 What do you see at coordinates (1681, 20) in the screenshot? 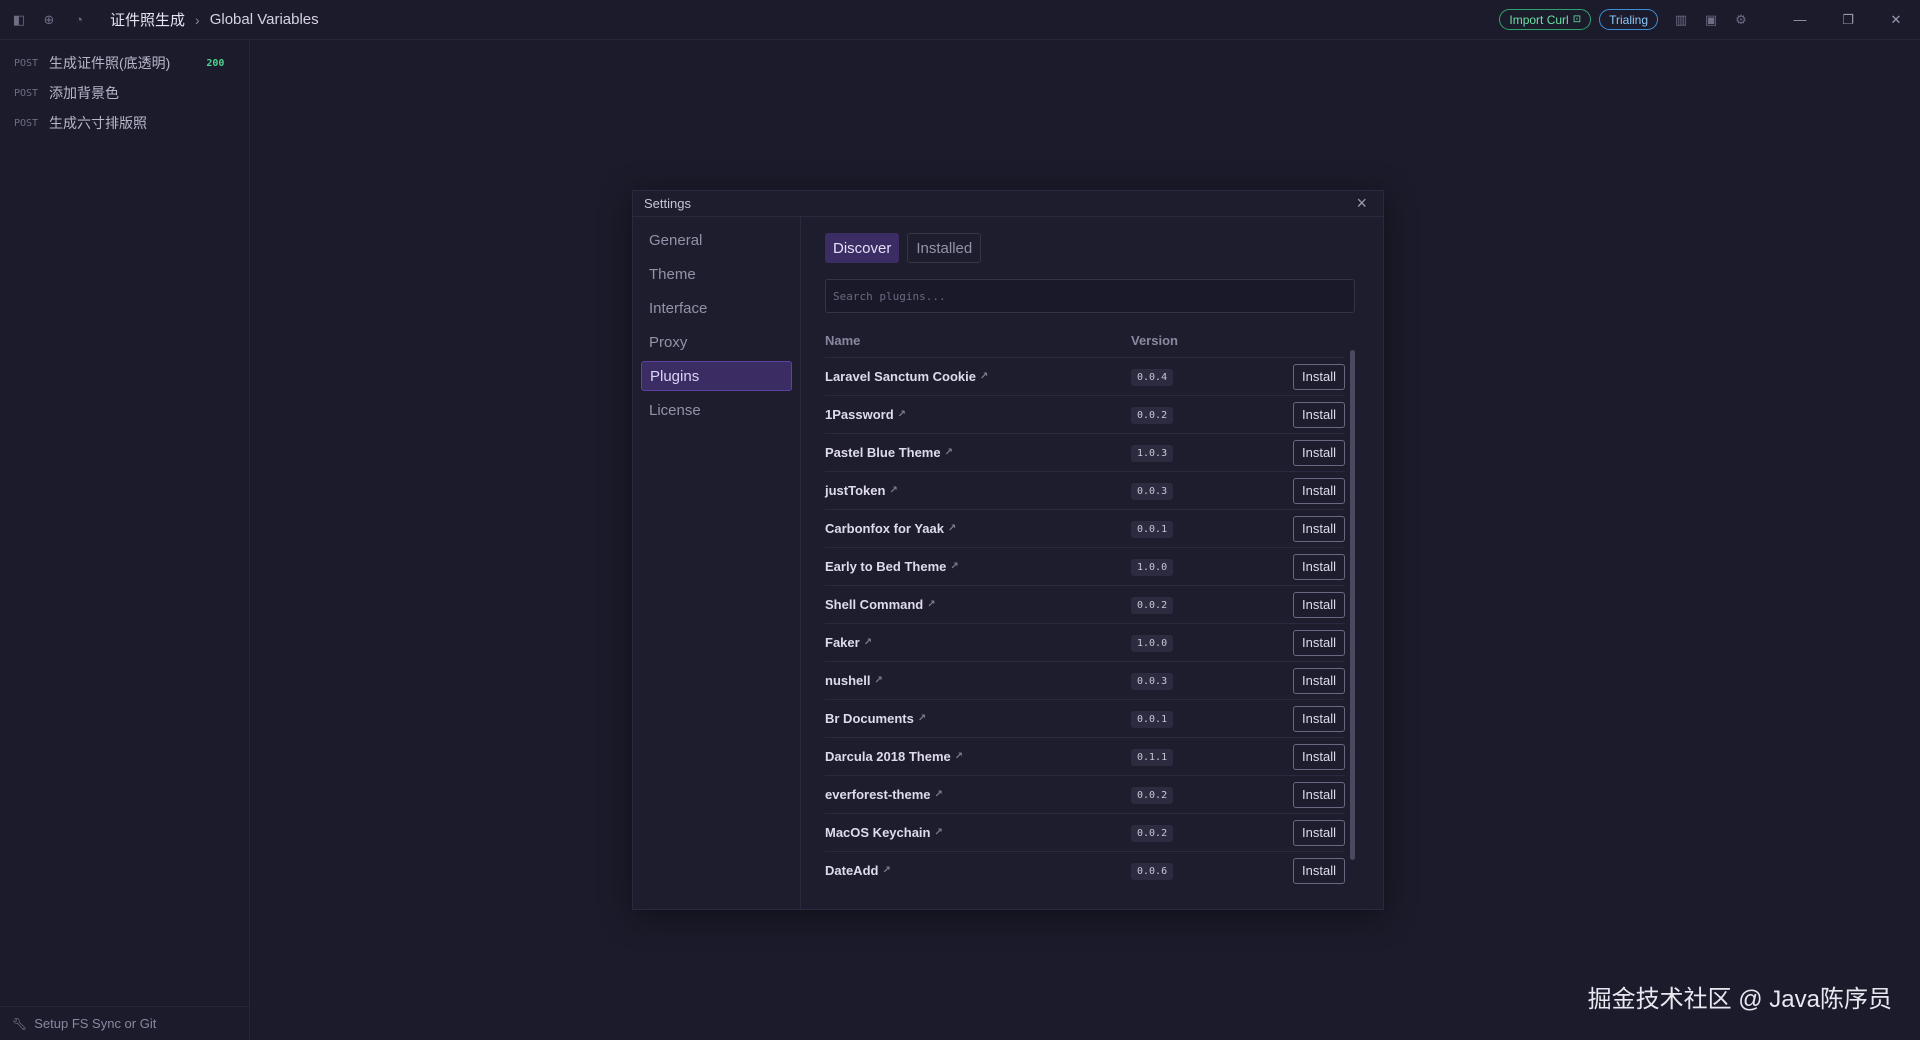
I see `split-layout-icon: ▥` at bounding box center [1681, 20].